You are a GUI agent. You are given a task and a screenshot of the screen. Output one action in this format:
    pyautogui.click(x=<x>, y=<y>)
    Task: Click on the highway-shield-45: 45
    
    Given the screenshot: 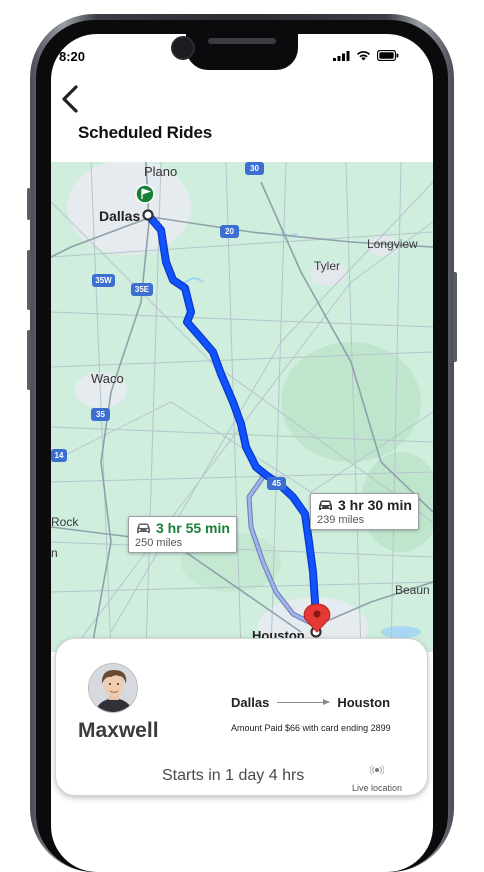 What is the action you would take?
    pyautogui.click(x=276, y=483)
    